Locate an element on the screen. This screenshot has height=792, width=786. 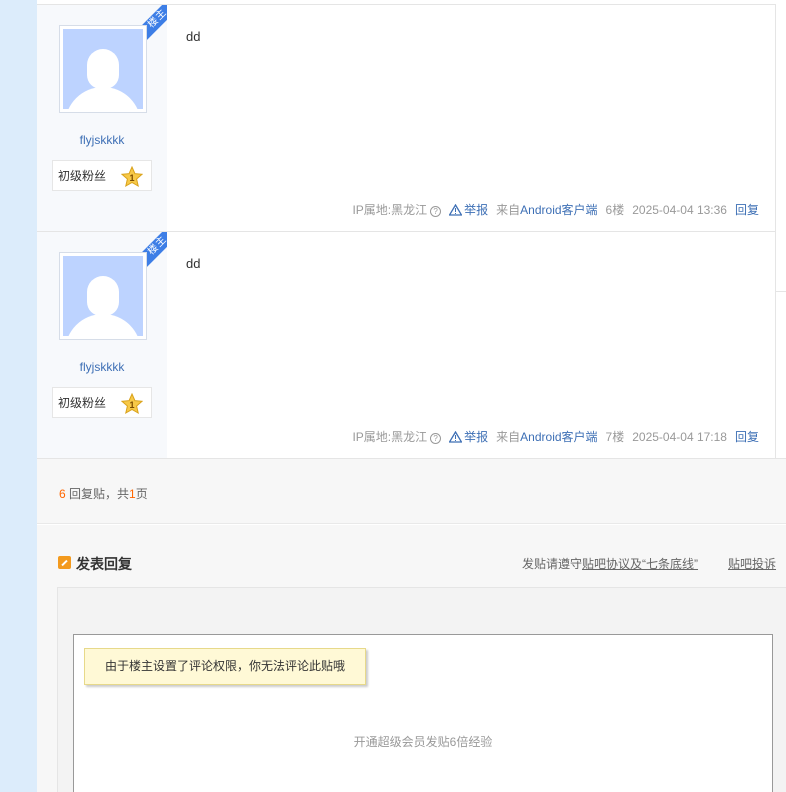
pager-bar: 6 回复贴，共1页 is located at coordinates (411, 491).